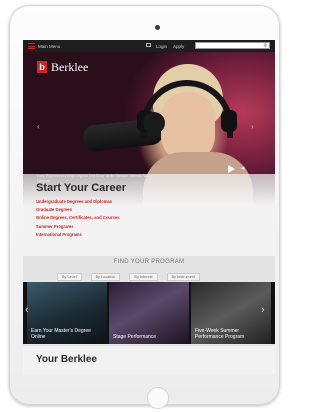 This screenshot has width=320, height=412. What do you see at coordinates (78, 202) in the screenshot?
I see `career-link: Undergraduate Degrees and Diplomas` at bounding box center [78, 202].